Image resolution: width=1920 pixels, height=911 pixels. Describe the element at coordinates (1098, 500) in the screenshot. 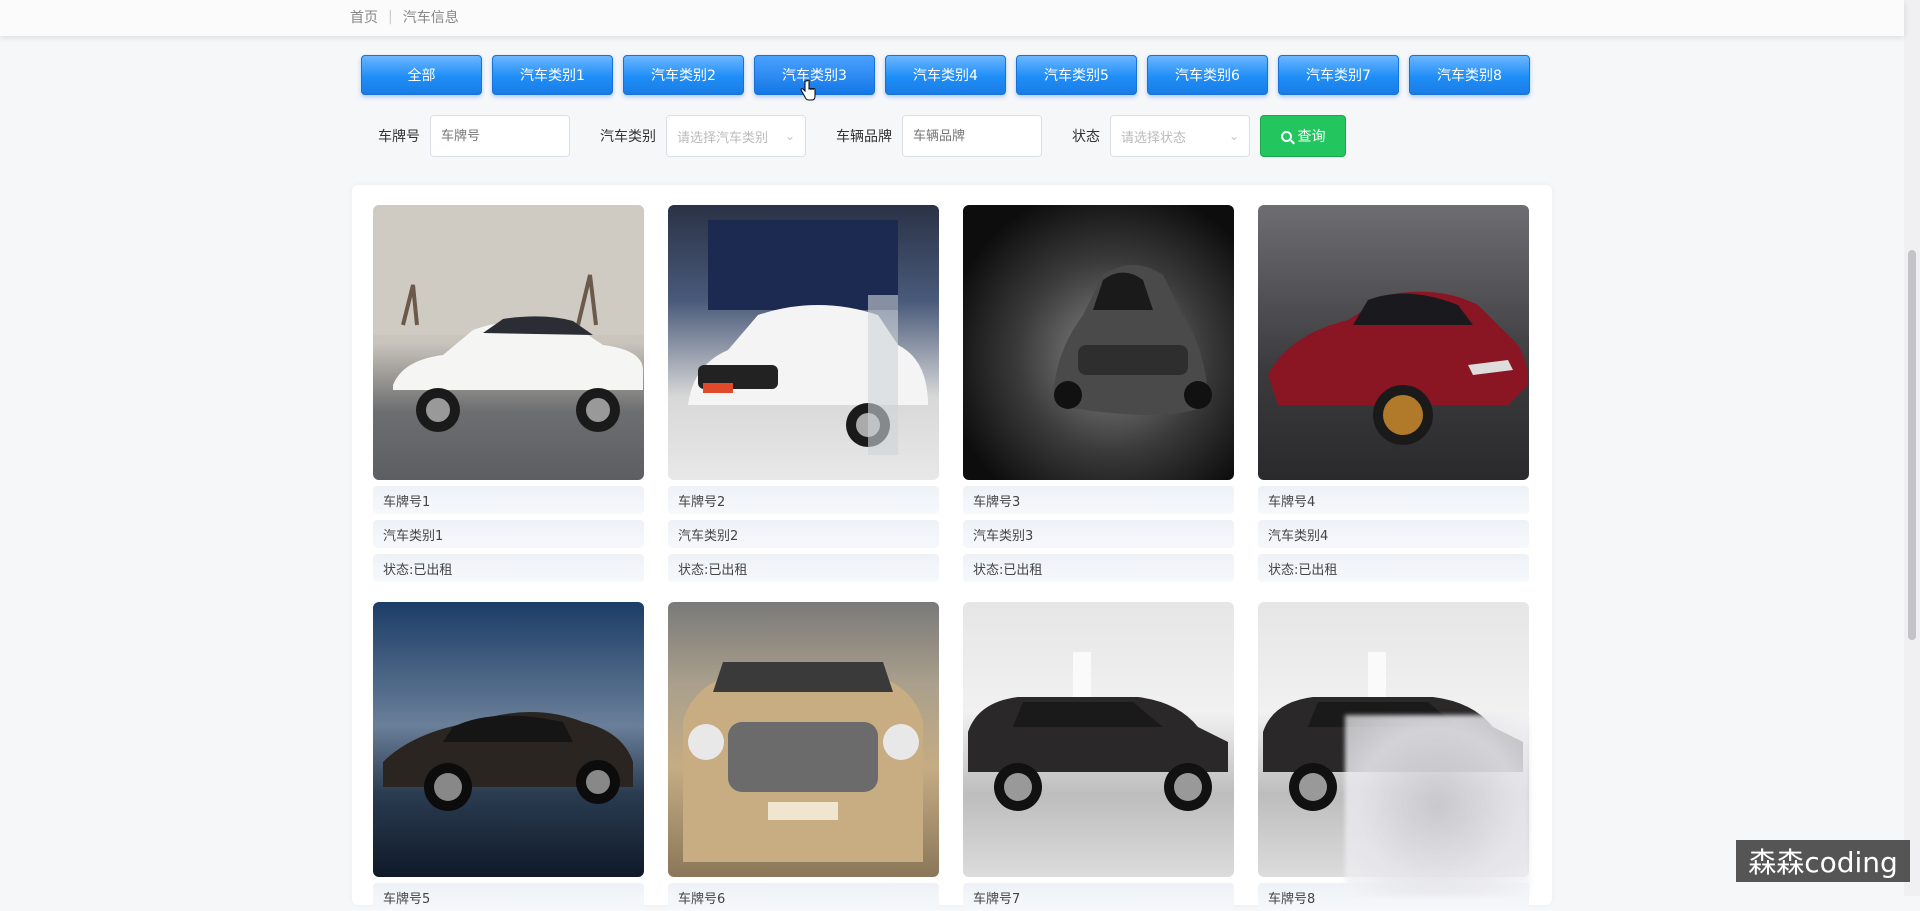

I see `car-plate: 车牌号3` at that location.